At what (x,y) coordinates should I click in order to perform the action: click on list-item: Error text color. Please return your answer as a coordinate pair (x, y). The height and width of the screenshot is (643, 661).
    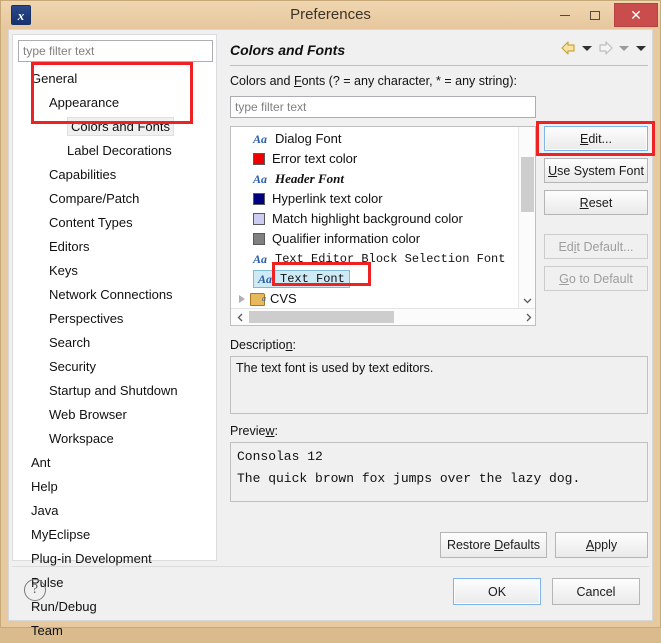
    Looking at the image, I should click on (375, 159).